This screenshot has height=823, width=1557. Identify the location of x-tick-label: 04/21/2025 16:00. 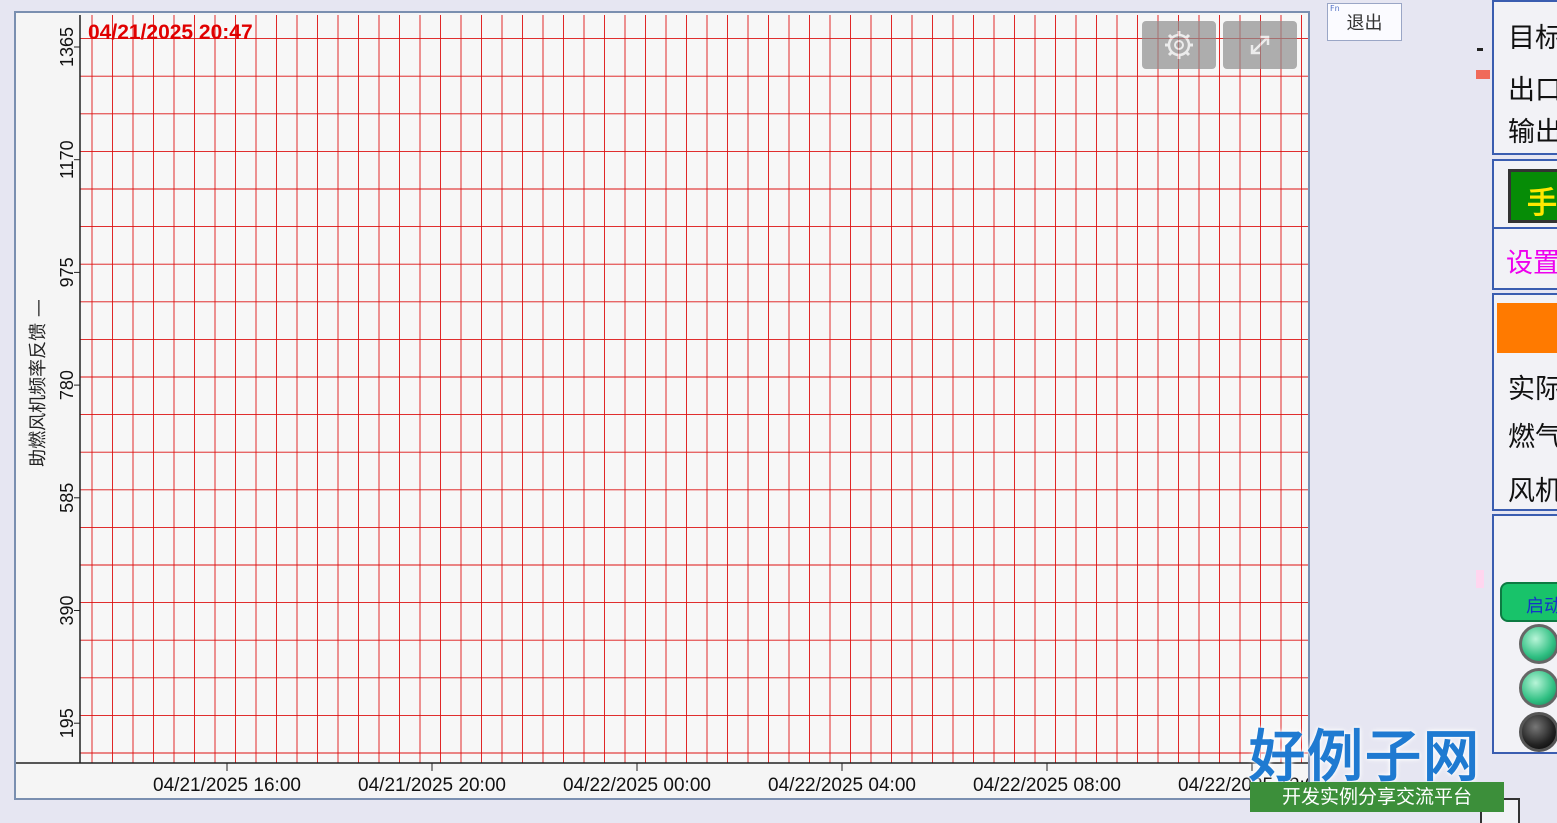
(227, 785).